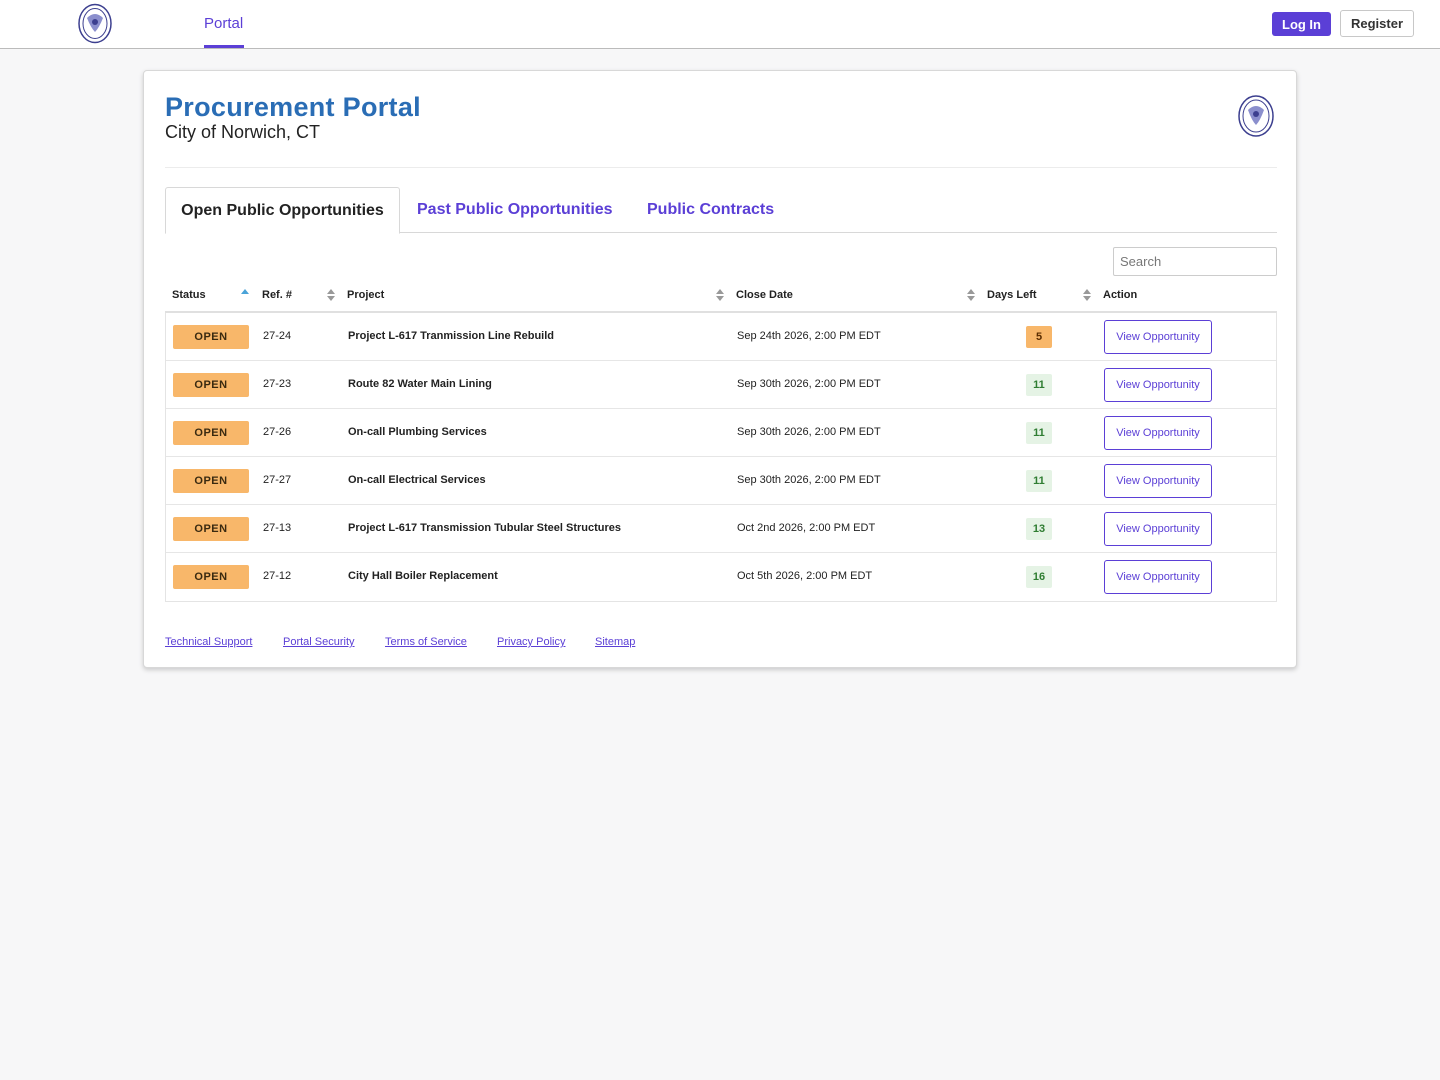 This screenshot has height=1080, width=1440. Describe the element at coordinates (515, 210) in the screenshot. I see `tab-past-opportunities: Past Public Opportunities` at that location.